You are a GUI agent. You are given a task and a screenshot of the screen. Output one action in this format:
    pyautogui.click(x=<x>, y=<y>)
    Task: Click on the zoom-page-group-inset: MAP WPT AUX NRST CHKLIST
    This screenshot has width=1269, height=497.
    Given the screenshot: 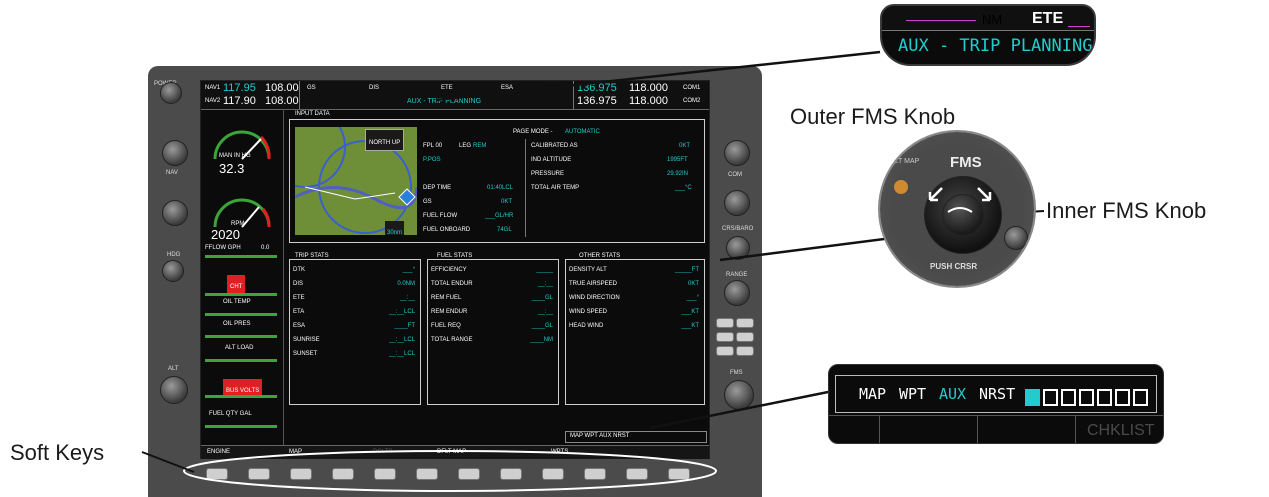 What is the action you would take?
    pyautogui.click(x=996, y=404)
    